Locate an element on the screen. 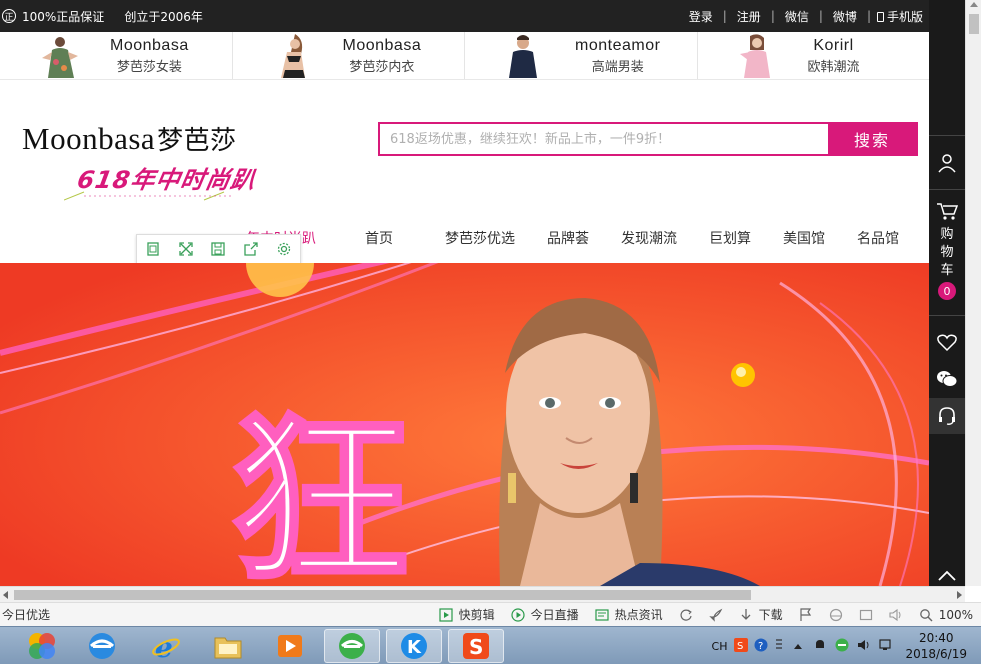 This screenshot has width=981, height=664. cart-label-char: 物 is located at coordinates (947, 252).